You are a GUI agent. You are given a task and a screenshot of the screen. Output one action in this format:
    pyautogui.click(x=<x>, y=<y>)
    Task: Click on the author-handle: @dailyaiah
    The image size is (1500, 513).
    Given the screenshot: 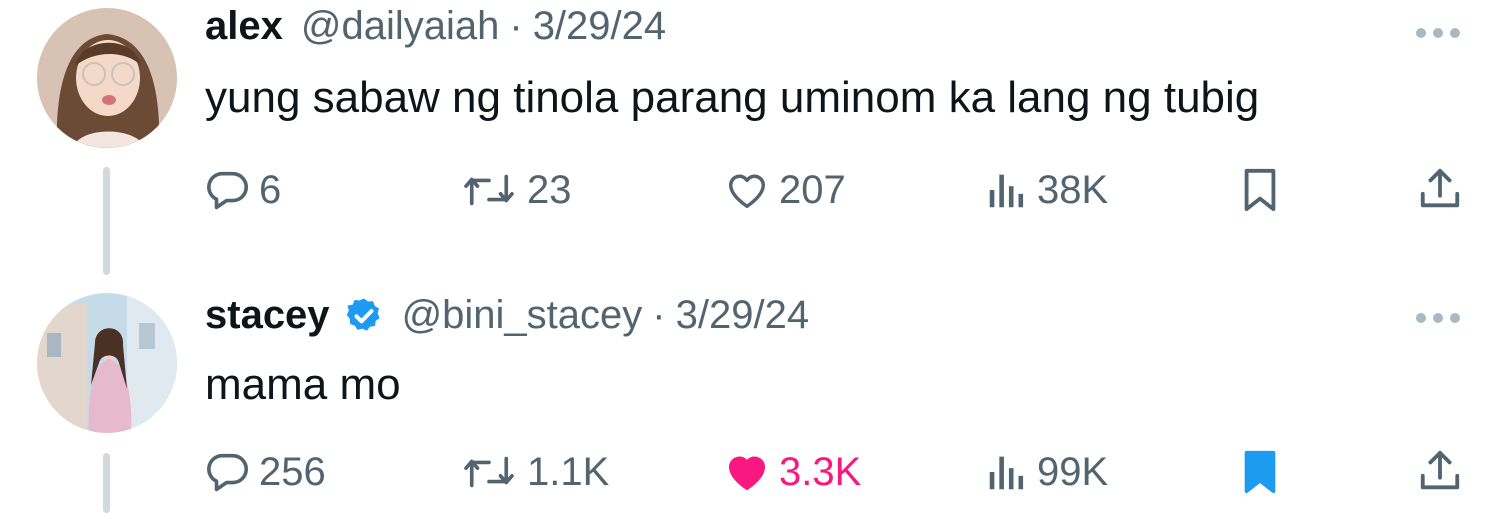 What is the action you would take?
    pyautogui.click(x=400, y=26)
    